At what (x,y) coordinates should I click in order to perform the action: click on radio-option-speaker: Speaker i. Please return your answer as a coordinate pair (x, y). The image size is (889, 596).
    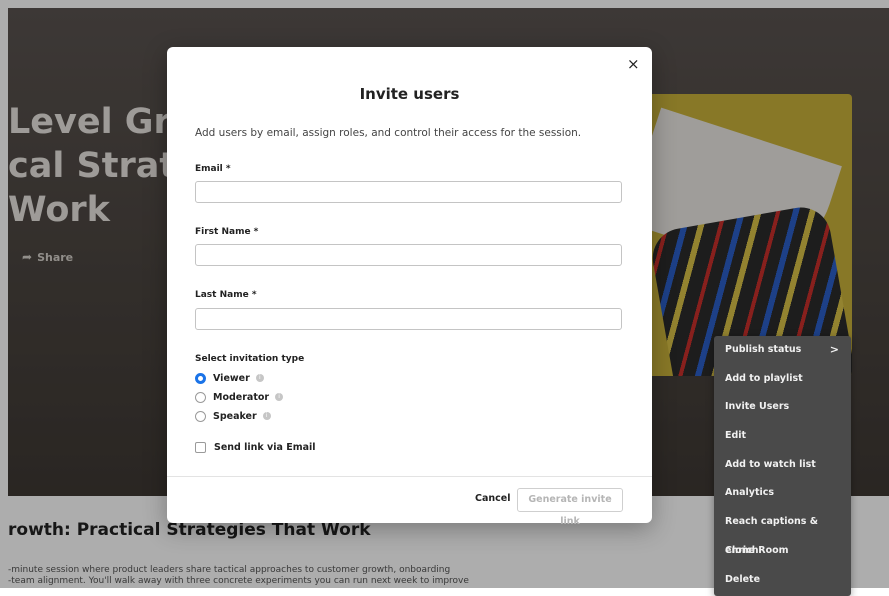
    Looking at the image, I should click on (233, 416).